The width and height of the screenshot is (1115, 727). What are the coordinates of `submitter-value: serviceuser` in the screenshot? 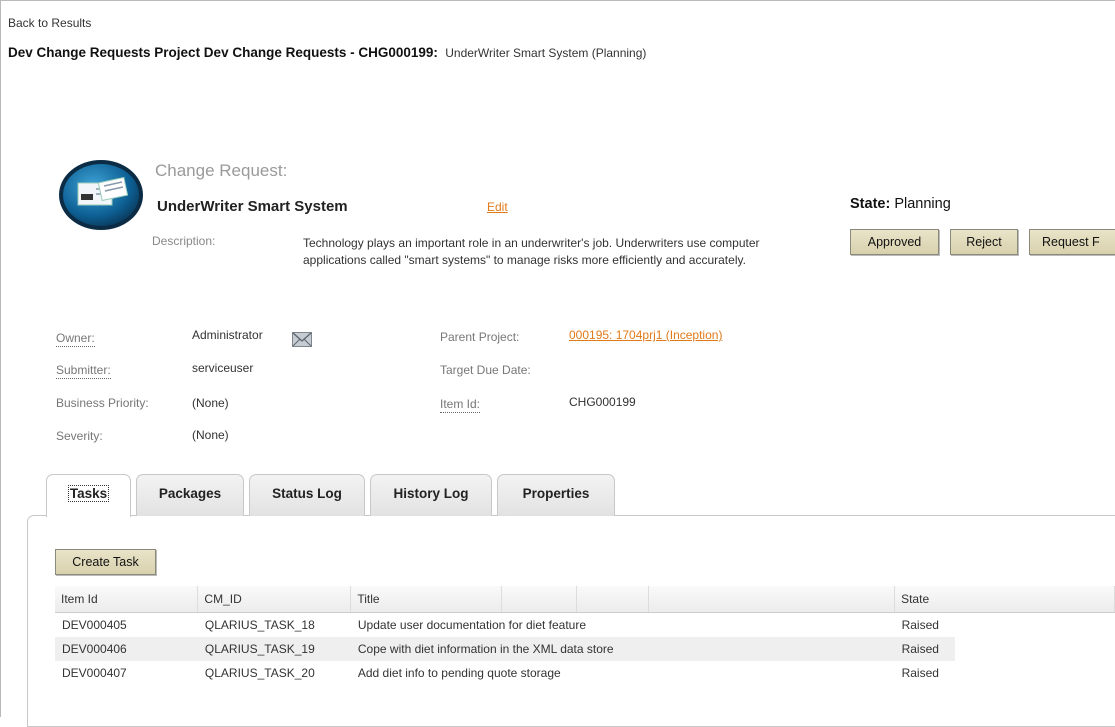 It's located at (223, 368).